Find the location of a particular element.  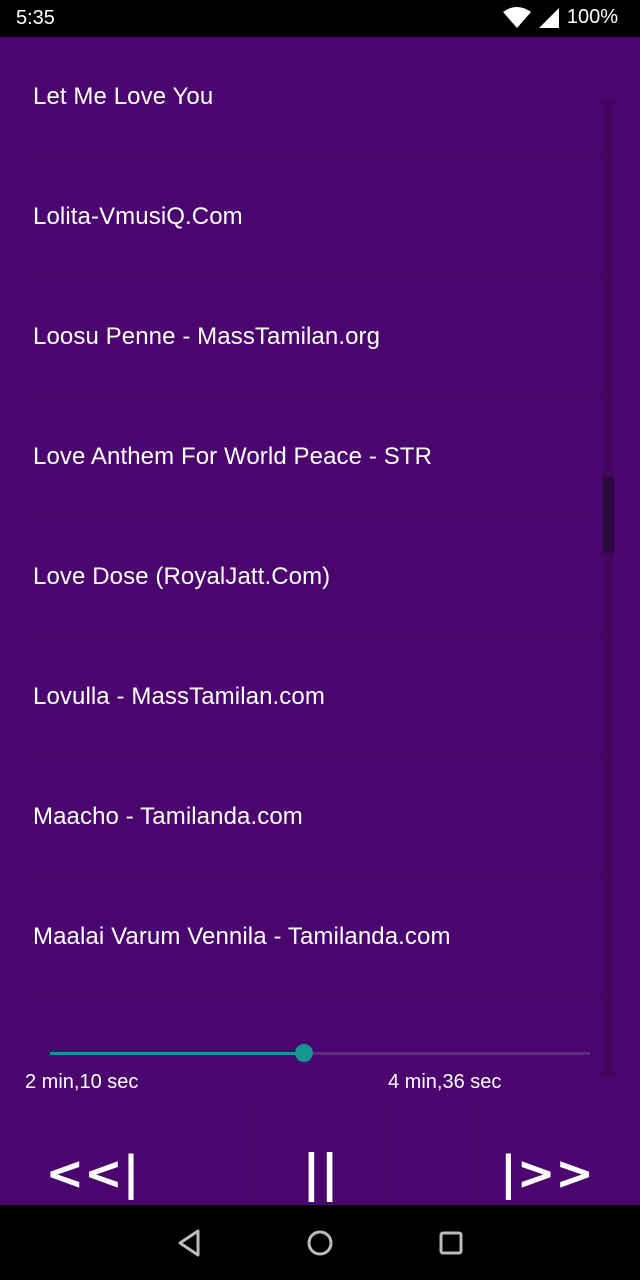

navigation-bar is located at coordinates (320, 1242).